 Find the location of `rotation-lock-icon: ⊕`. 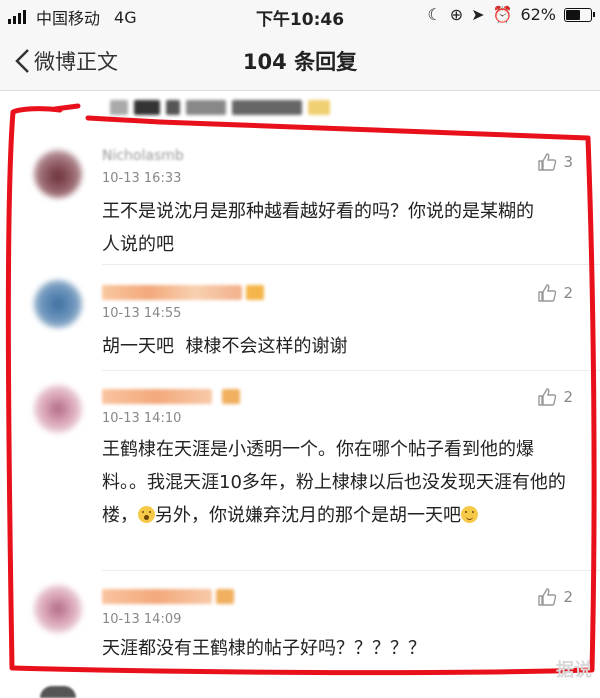

rotation-lock-icon: ⊕ is located at coordinates (456, 14).